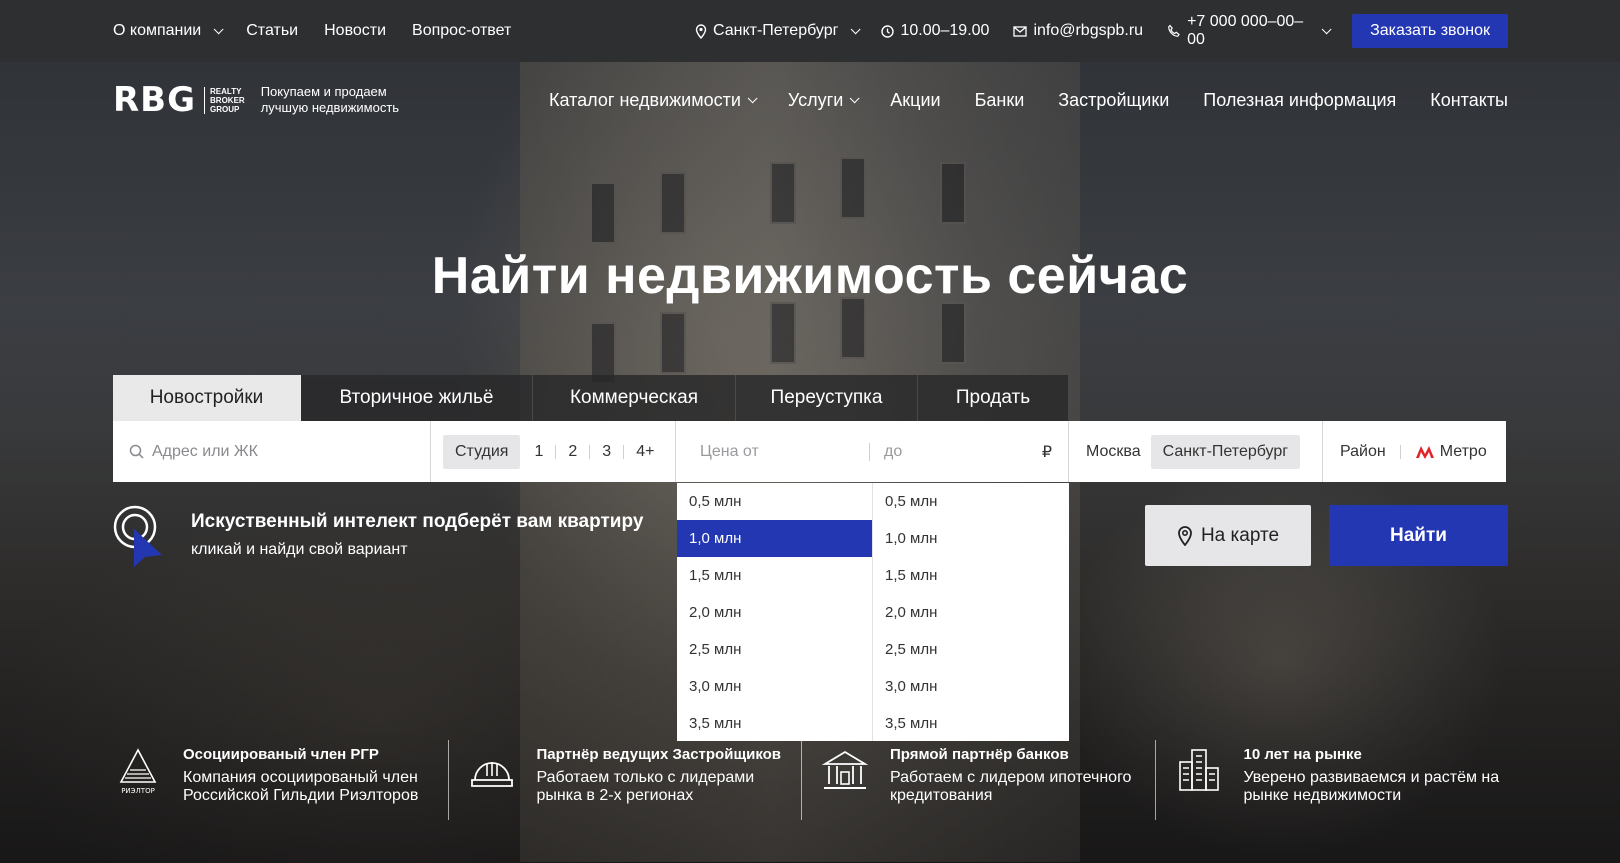 This screenshot has width=1620, height=863. Describe the element at coordinates (281, 754) in the screenshot. I see `feature-title: Осоциированый член РГР` at that location.